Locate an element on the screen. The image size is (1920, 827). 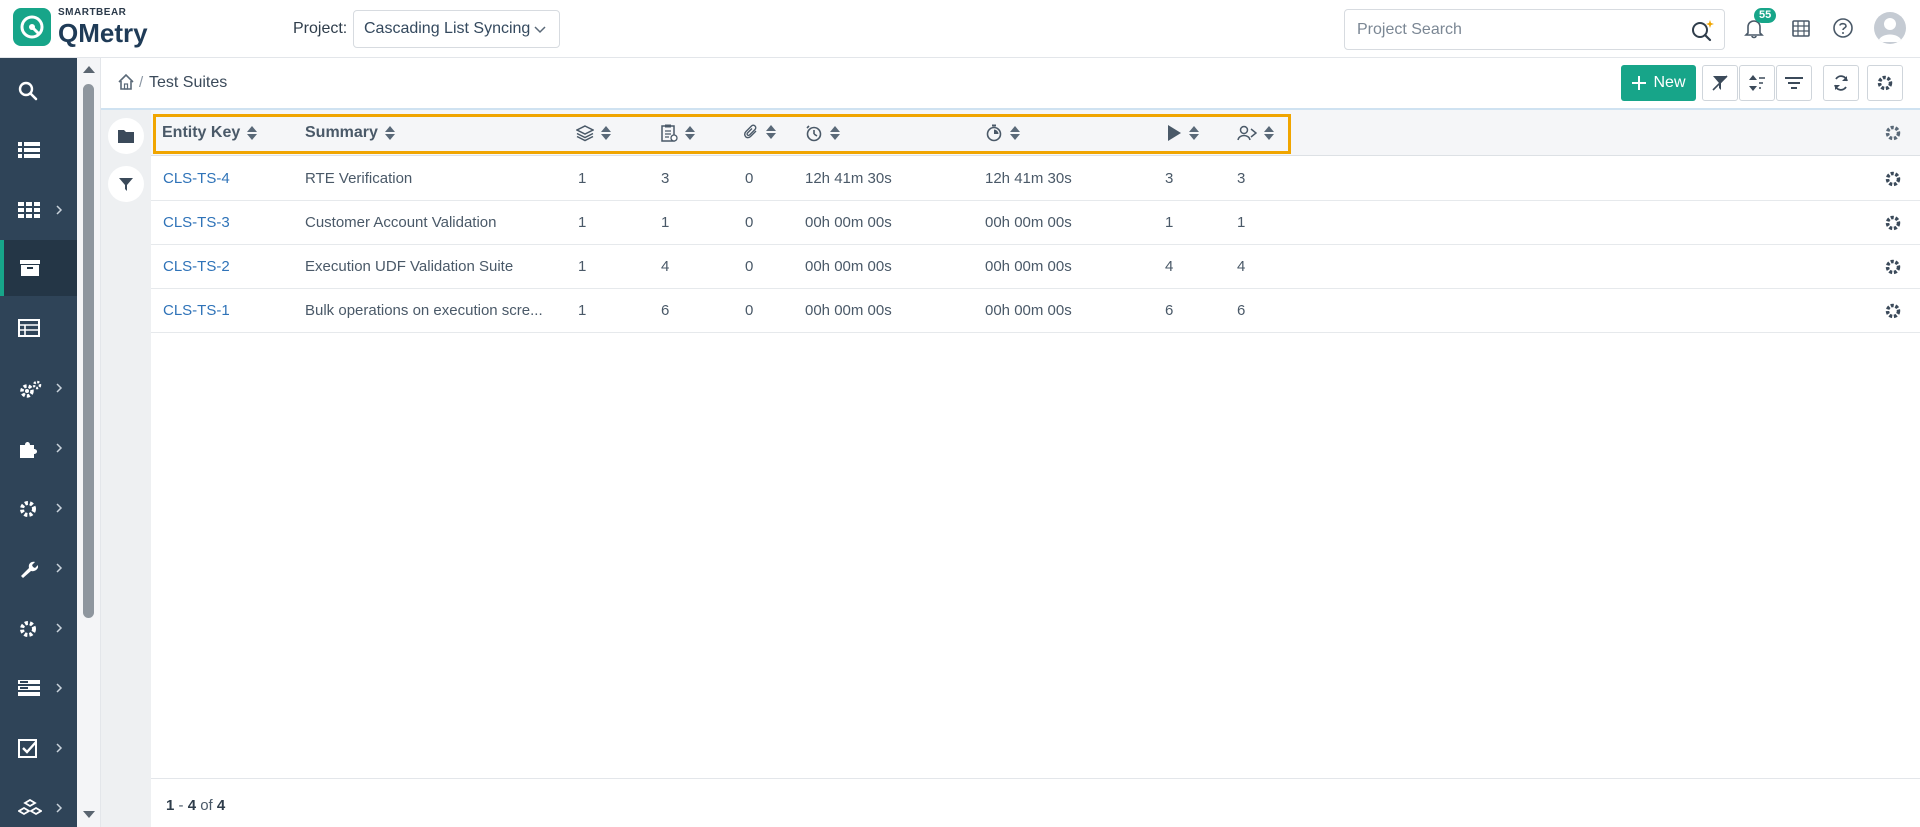
scroll-up-icon is located at coordinates (89, 69).